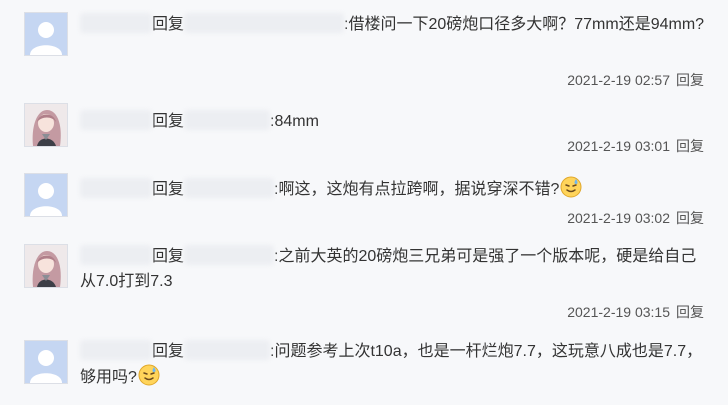 This screenshot has height=405, width=728. Describe the element at coordinates (618, 312) in the screenshot. I see `reply-timestamp: 2021-2-19 03:15` at that location.